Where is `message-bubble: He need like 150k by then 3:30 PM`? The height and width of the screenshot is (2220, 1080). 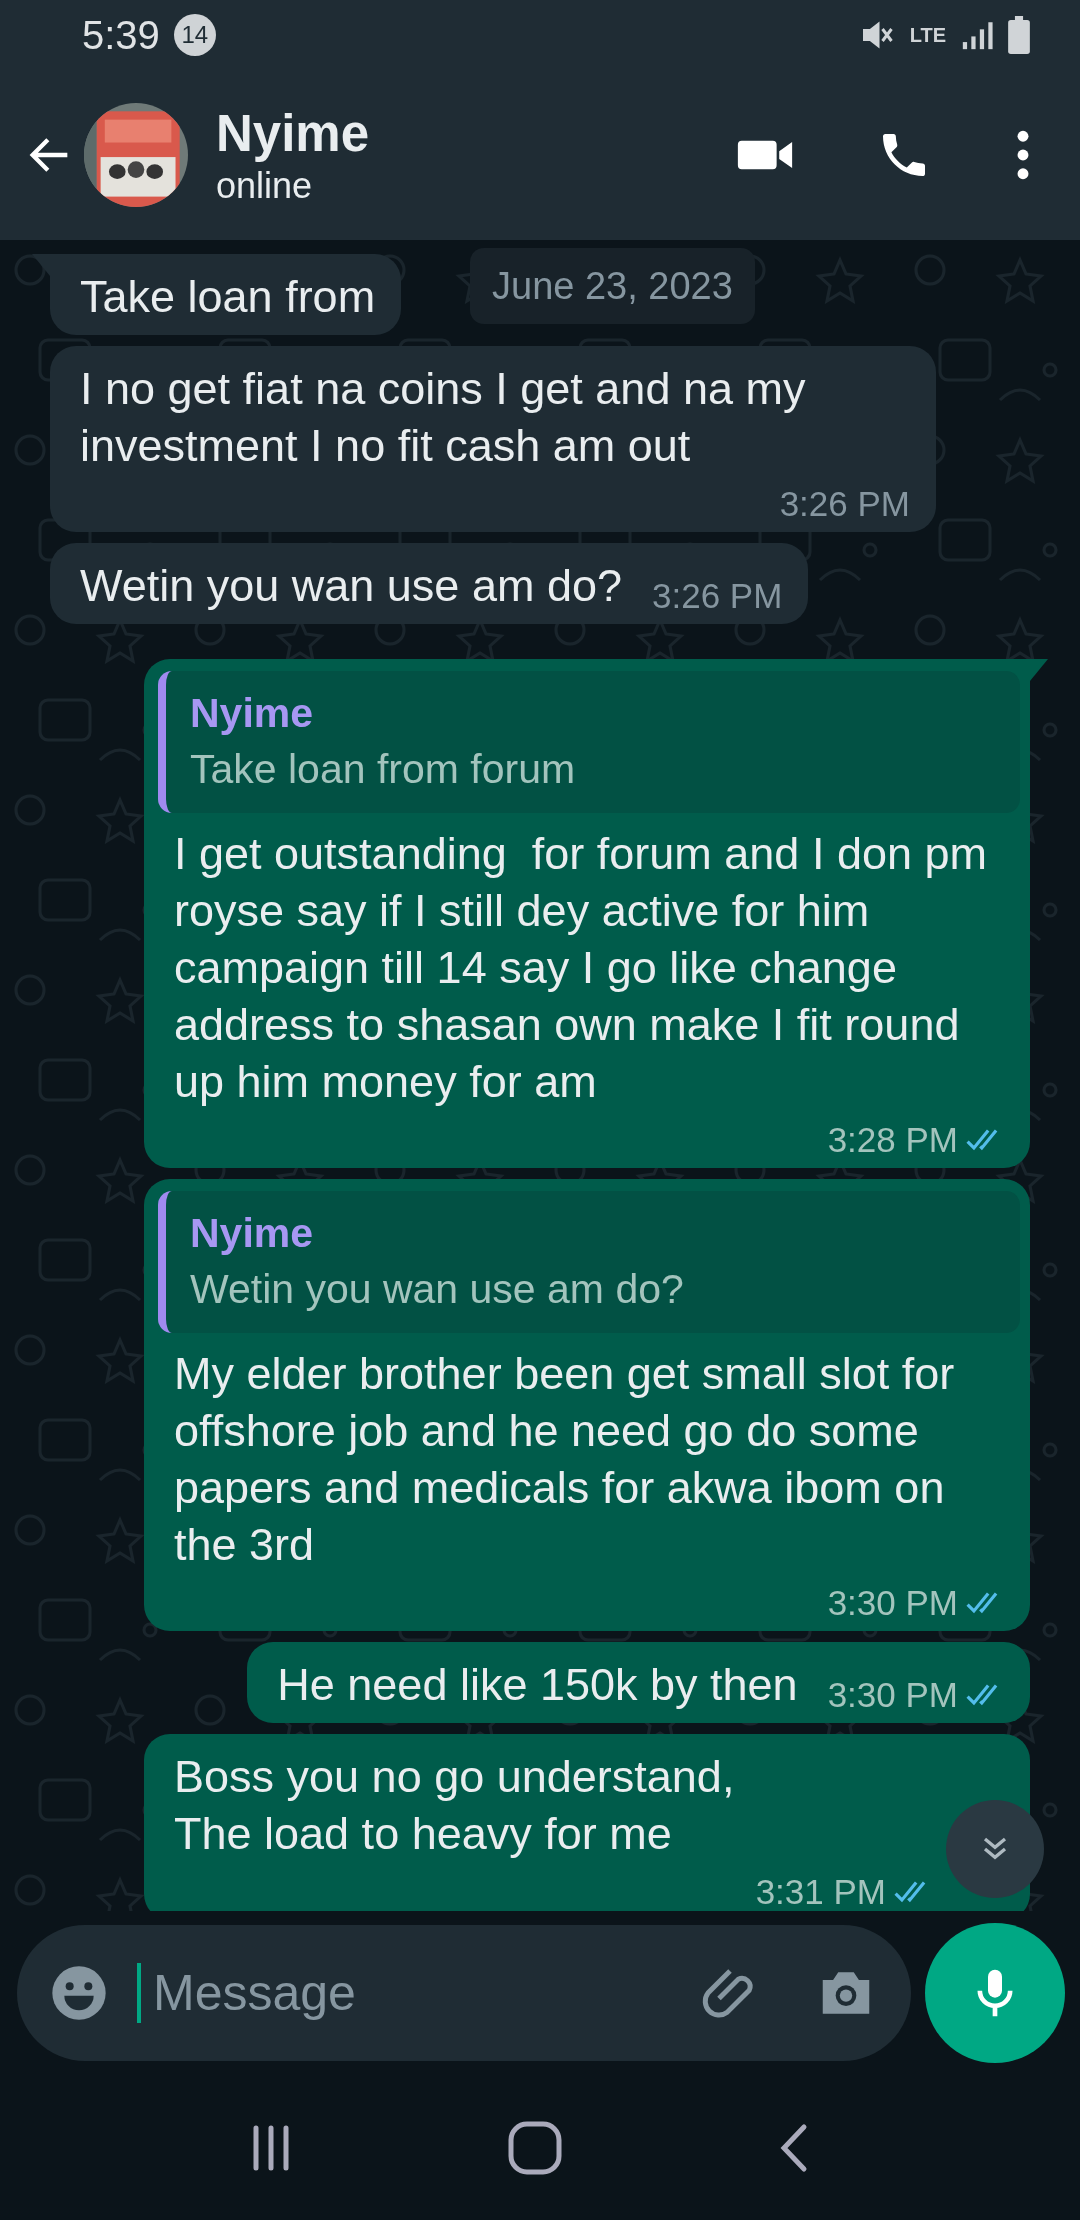
message-bubble: He need like 150k by then 3:30 PM is located at coordinates (638, 1682).